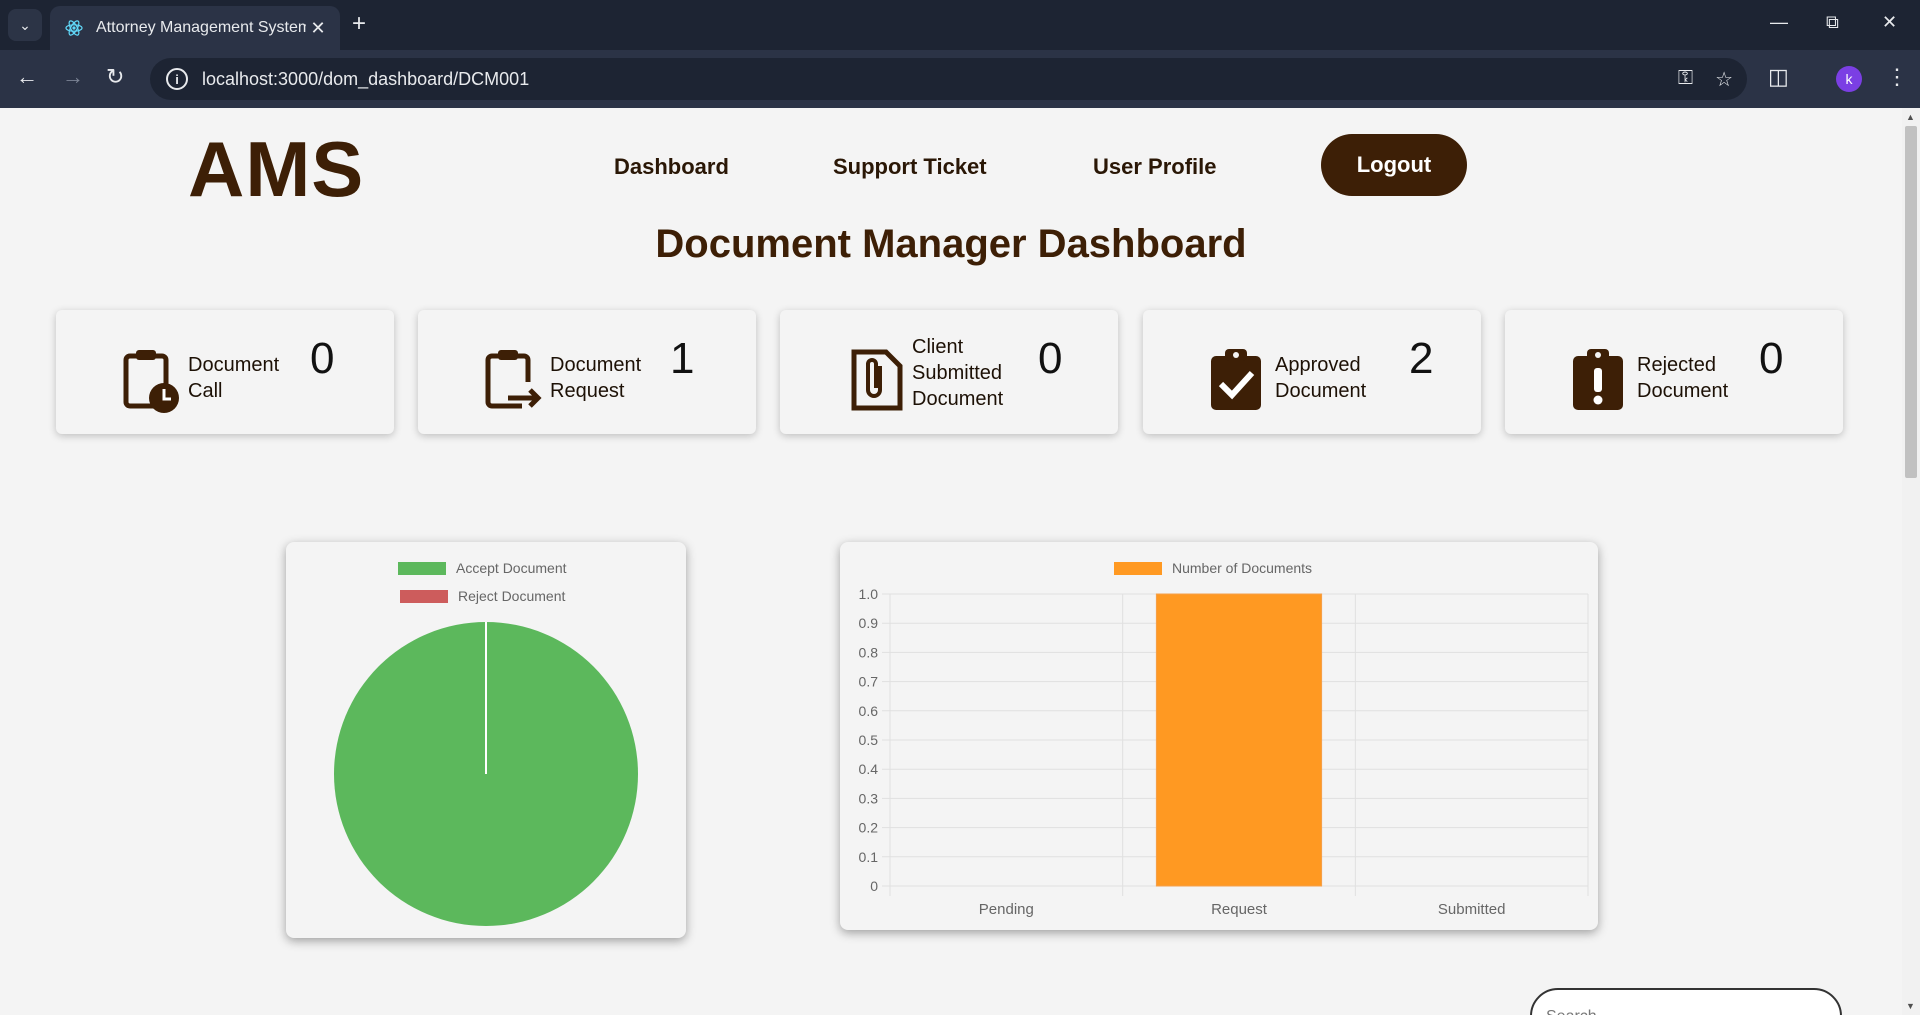 Image resolution: width=1920 pixels, height=1015 pixels. What do you see at coordinates (869, 652) in the screenshot?
I see `y-tick-label: 0.8` at bounding box center [869, 652].